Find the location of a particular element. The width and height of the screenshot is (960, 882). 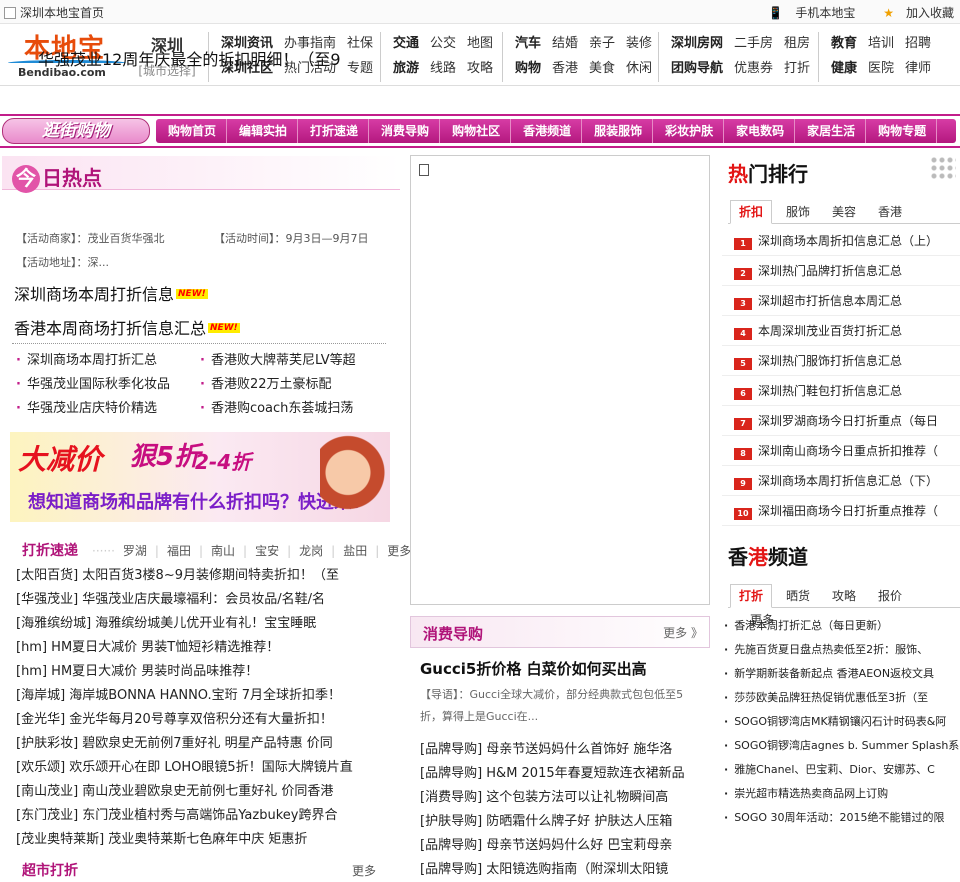

nav-link: 装修 is located at coordinates (639, 43).